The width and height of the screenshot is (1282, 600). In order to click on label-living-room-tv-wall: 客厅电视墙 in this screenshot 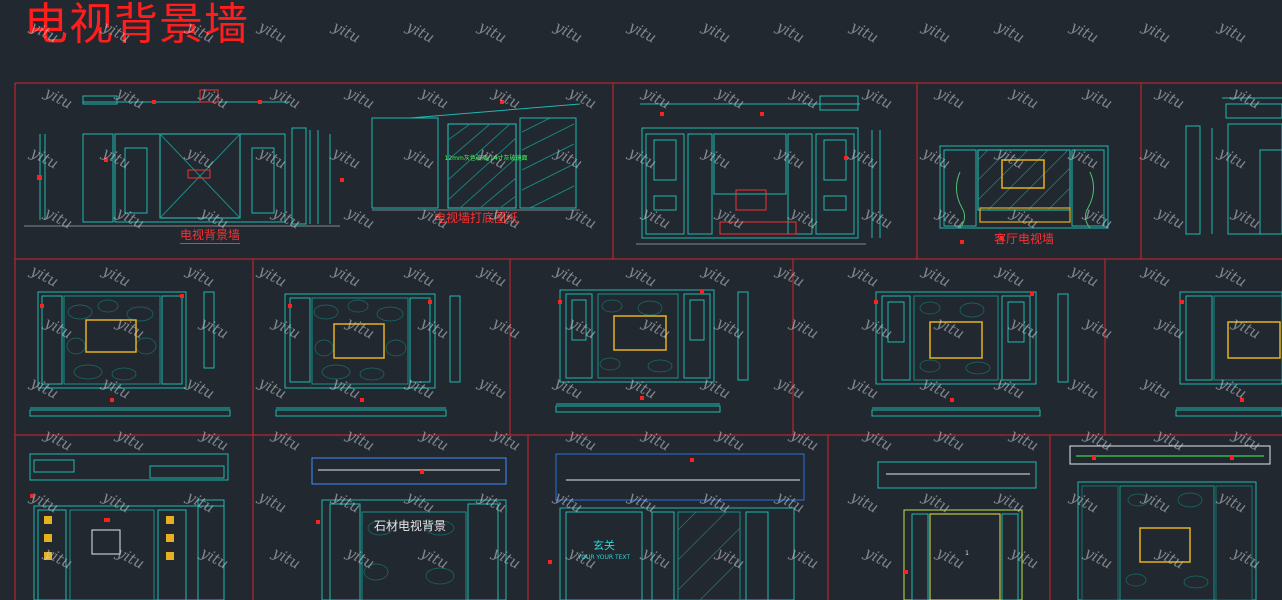, I will do `click(1024, 239)`.